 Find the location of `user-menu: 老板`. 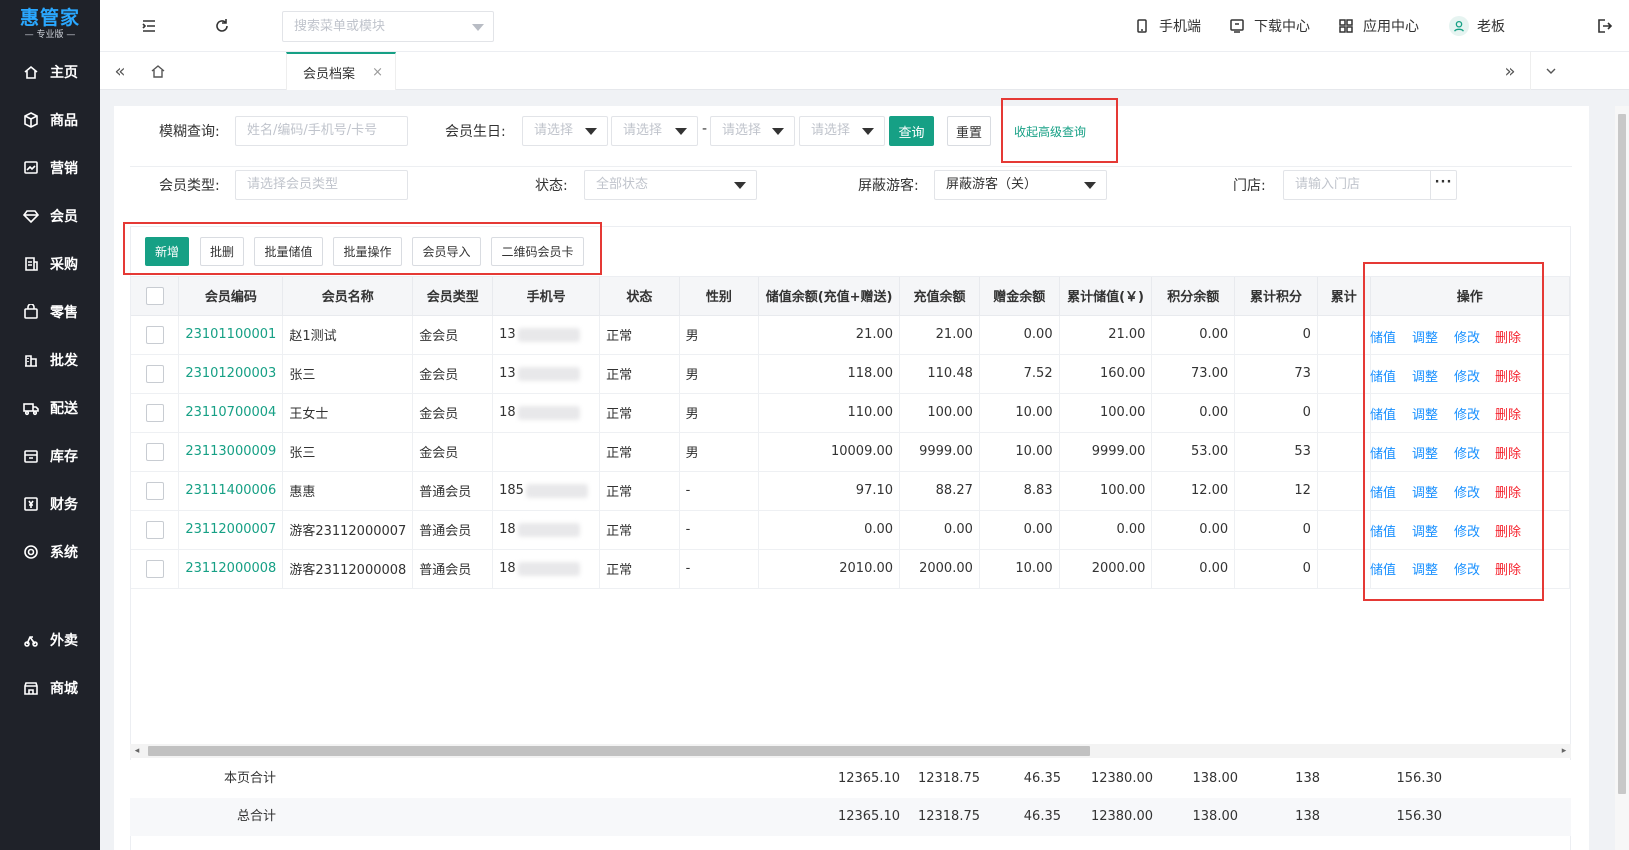

user-menu: 老板 is located at coordinates (1477, 26).